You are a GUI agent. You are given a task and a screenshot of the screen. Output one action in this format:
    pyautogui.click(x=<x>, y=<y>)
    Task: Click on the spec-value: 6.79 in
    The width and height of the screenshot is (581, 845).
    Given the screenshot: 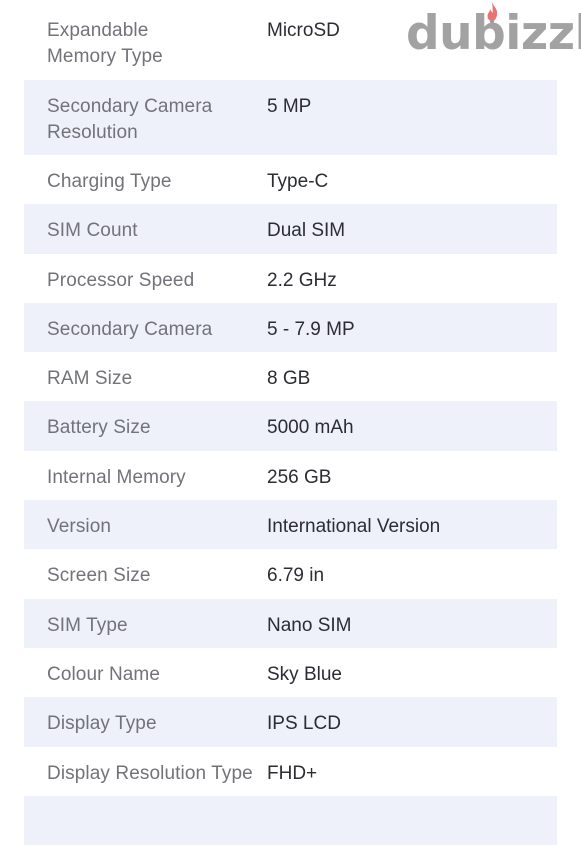 What is the action you would take?
    pyautogui.click(x=296, y=576)
    